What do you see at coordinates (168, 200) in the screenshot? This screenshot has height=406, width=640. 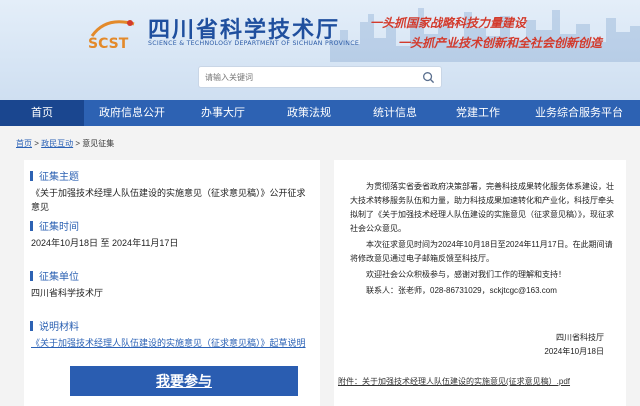 I see `topic-text: 《关于加强技术经理人队伍建设的实施意见（征求意见稿）》公开征求意见` at bounding box center [168, 200].